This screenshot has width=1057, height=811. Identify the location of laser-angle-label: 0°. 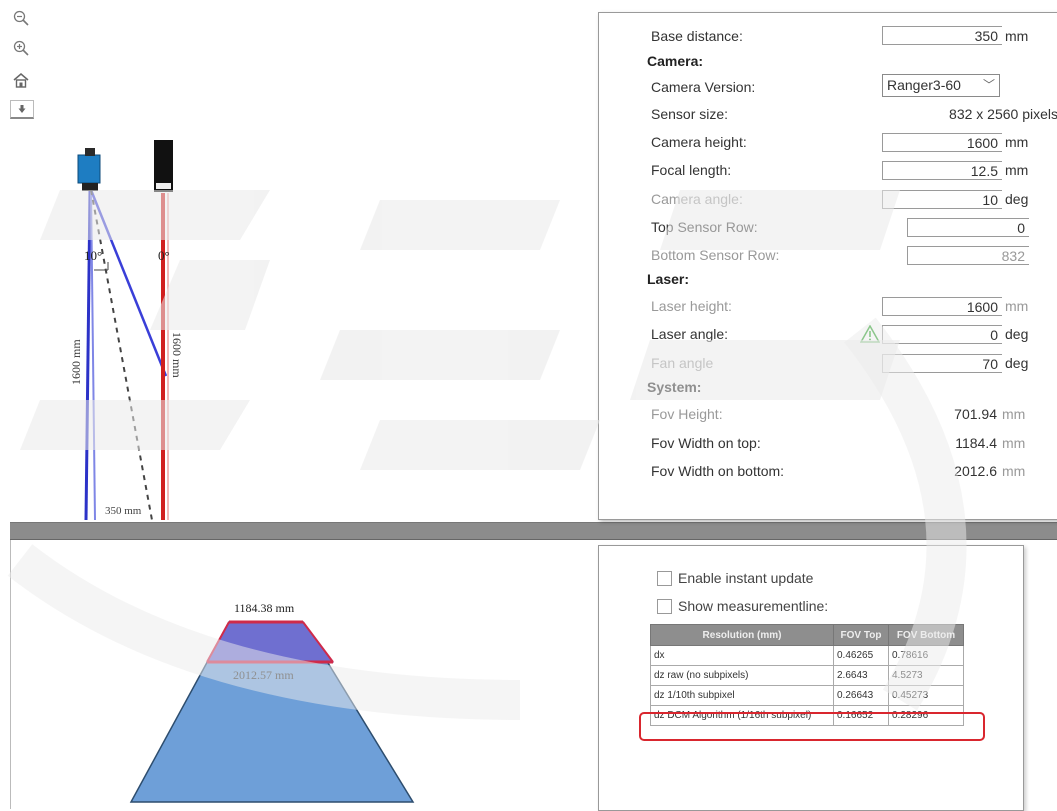
(164, 255).